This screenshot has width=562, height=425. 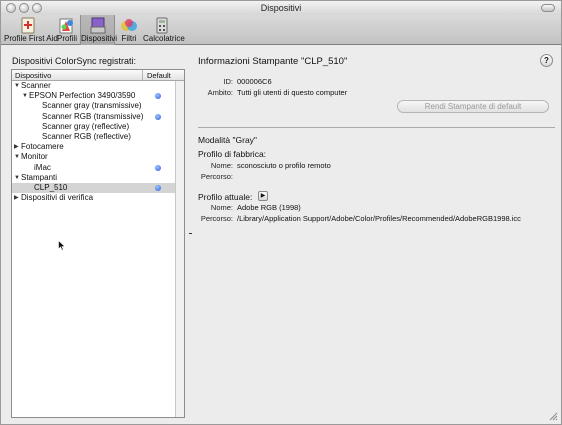 I want to click on column-header-device: Dispositivo, so click(x=33, y=75).